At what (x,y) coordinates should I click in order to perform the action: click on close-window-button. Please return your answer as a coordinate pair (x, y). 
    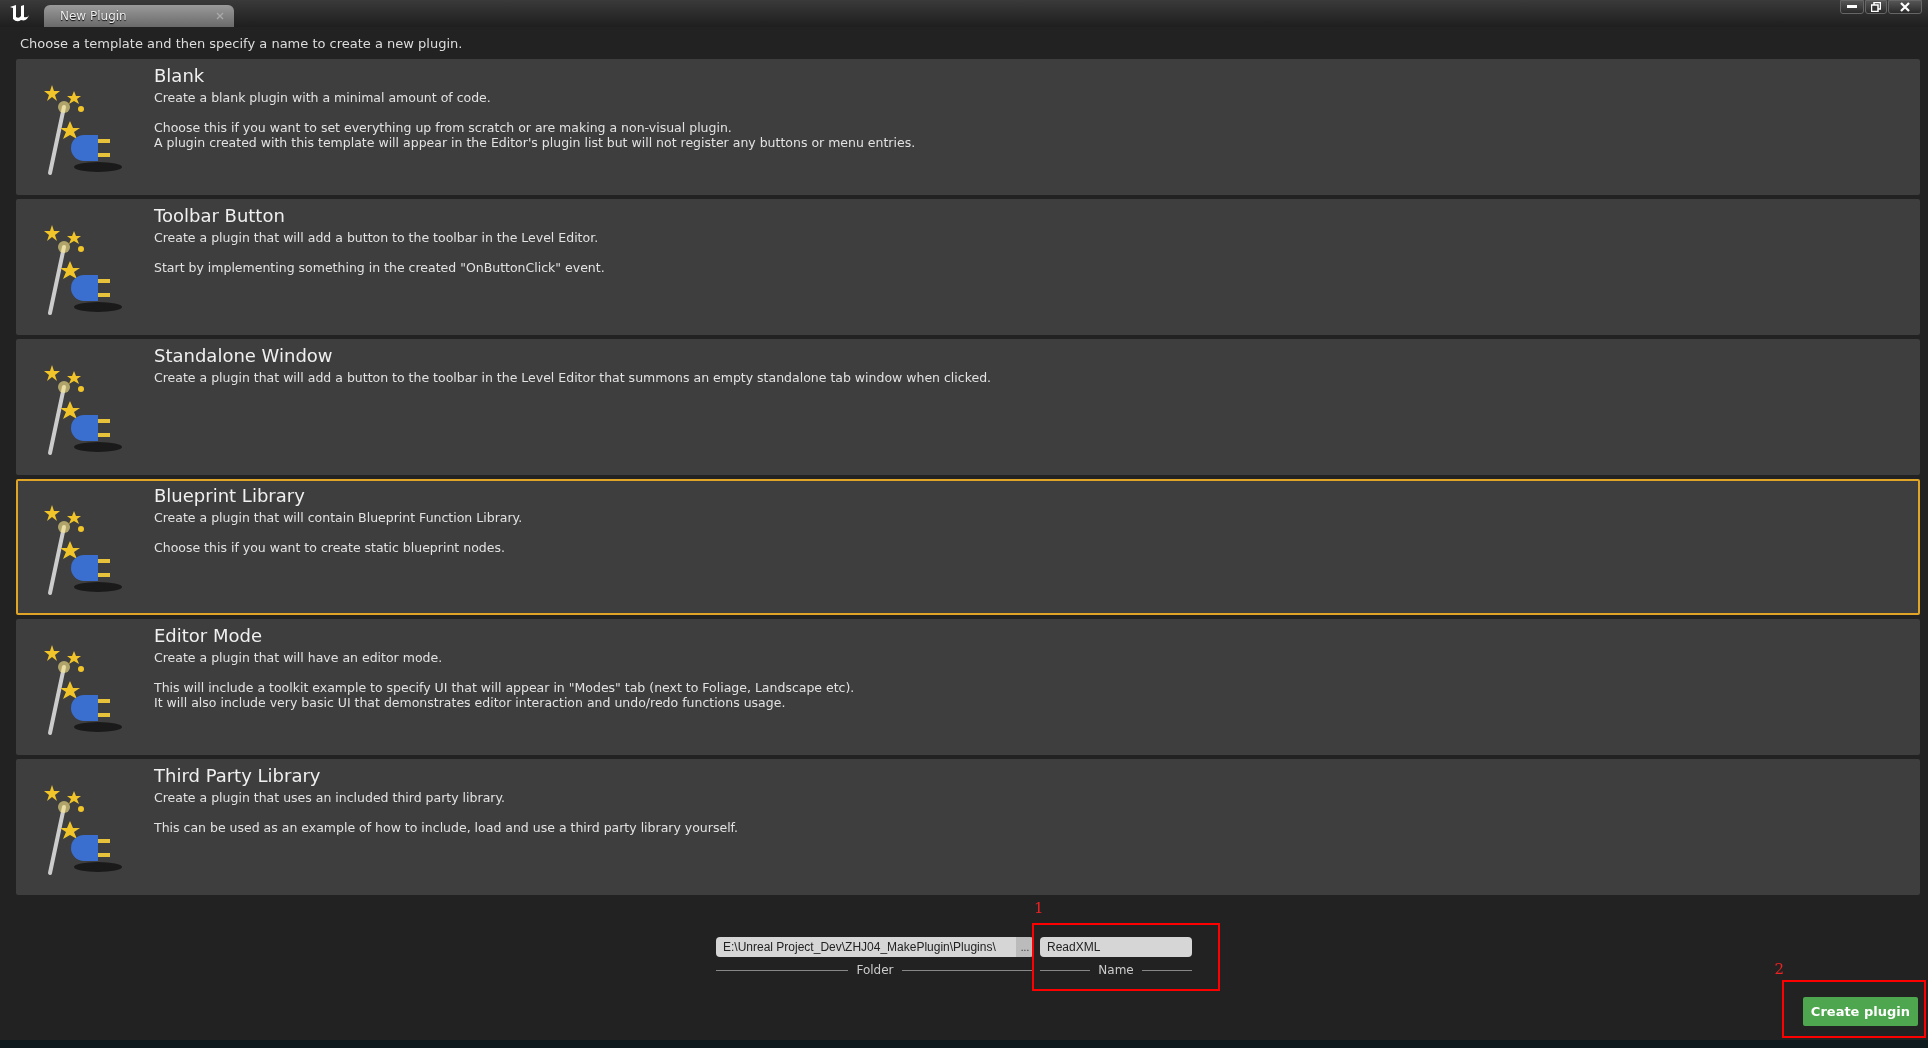
    Looking at the image, I should click on (1905, 7).